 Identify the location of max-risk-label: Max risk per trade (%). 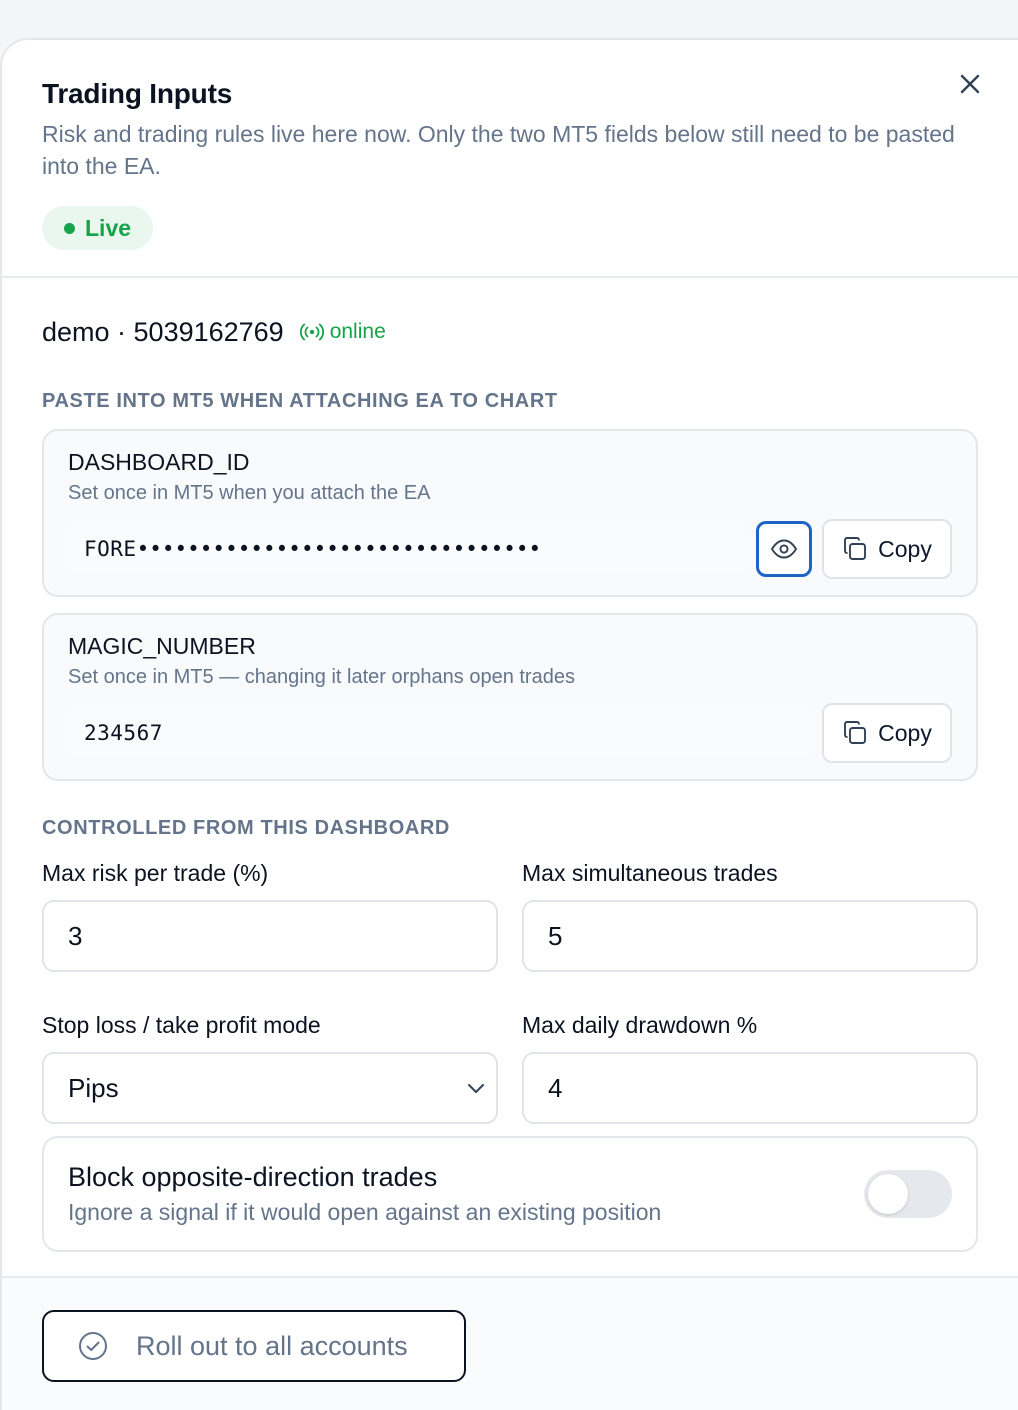
(155, 873).